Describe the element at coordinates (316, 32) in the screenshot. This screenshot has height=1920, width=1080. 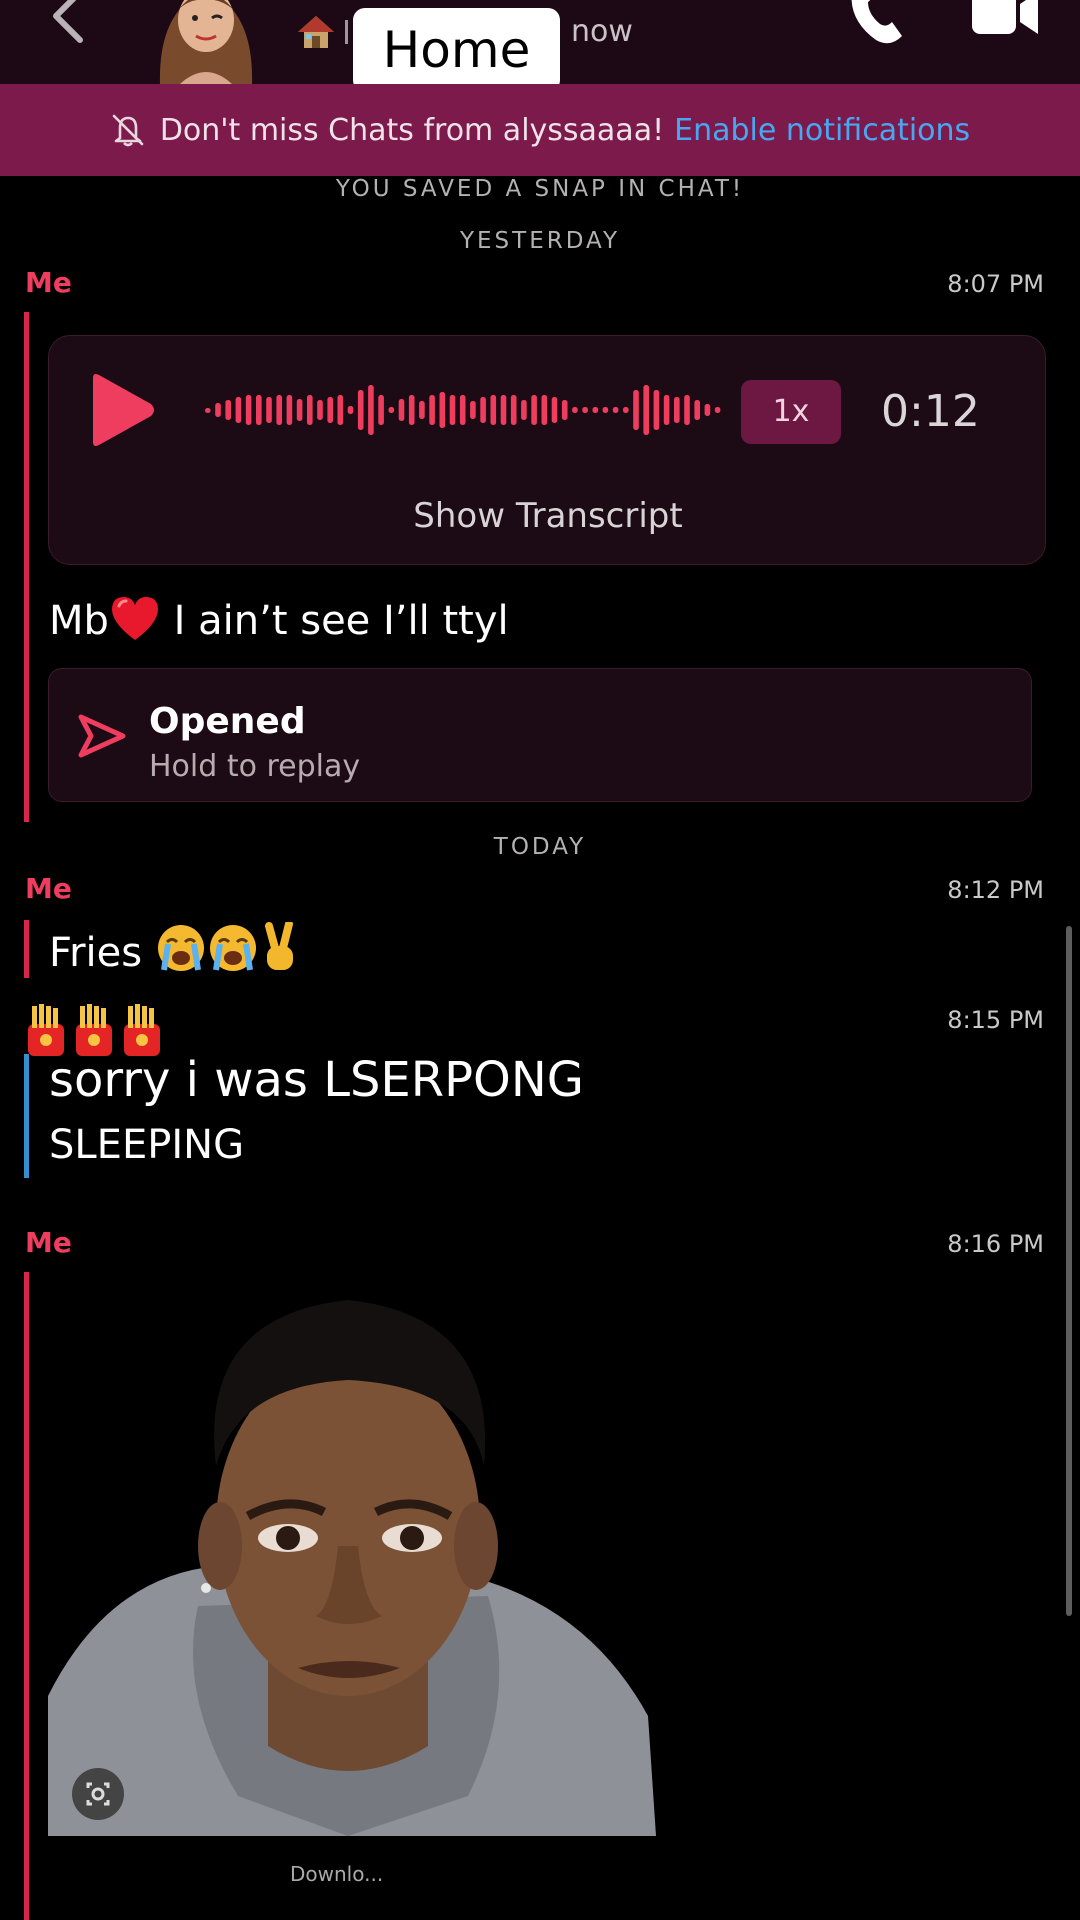
I see `house-emoji-icon` at that location.